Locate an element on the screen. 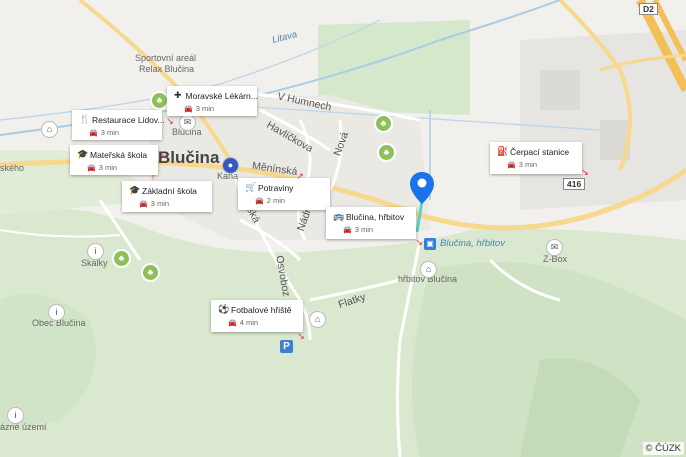 This screenshot has width=686, height=457. poi-card-title: Základní škola is located at coordinates (169, 190).